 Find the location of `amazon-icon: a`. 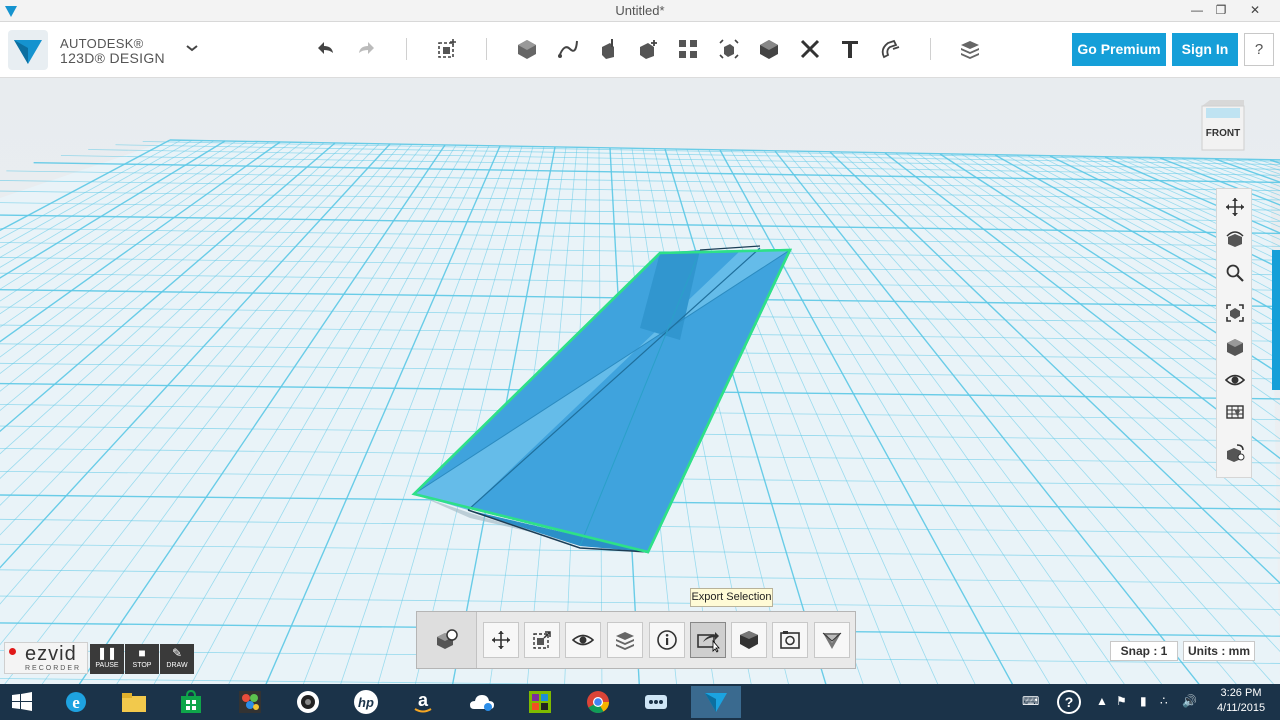

amazon-icon: a is located at coordinates (423, 702).